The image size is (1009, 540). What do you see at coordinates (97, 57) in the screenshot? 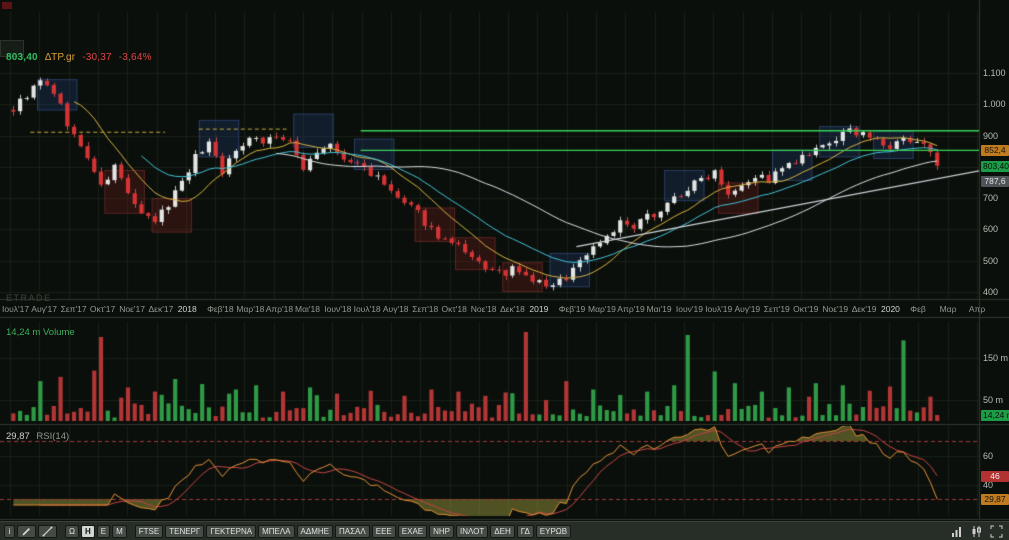
I see `price-change: -30,37` at bounding box center [97, 57].